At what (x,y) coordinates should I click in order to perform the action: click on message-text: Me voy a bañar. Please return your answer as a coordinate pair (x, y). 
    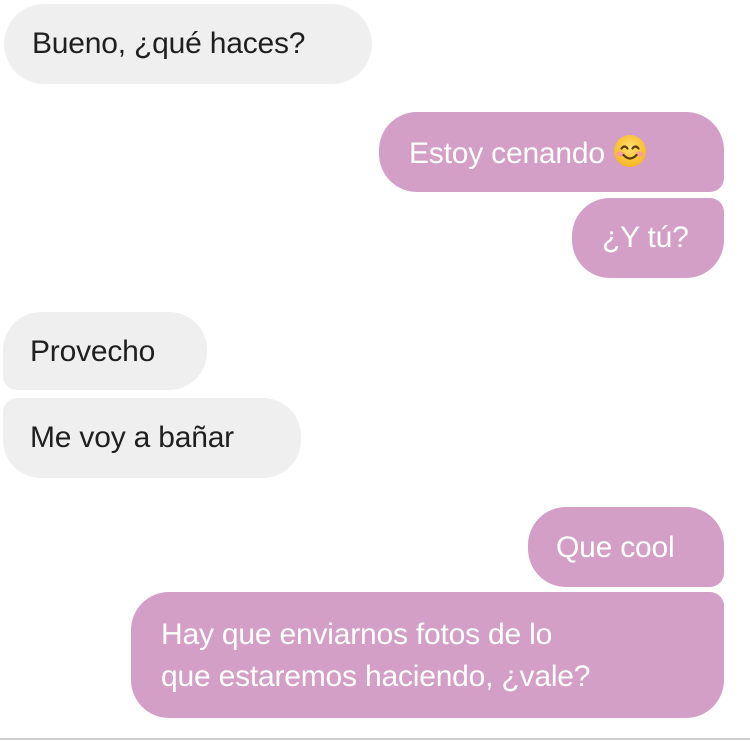
    Looking at the image, I should click on (132, 437).